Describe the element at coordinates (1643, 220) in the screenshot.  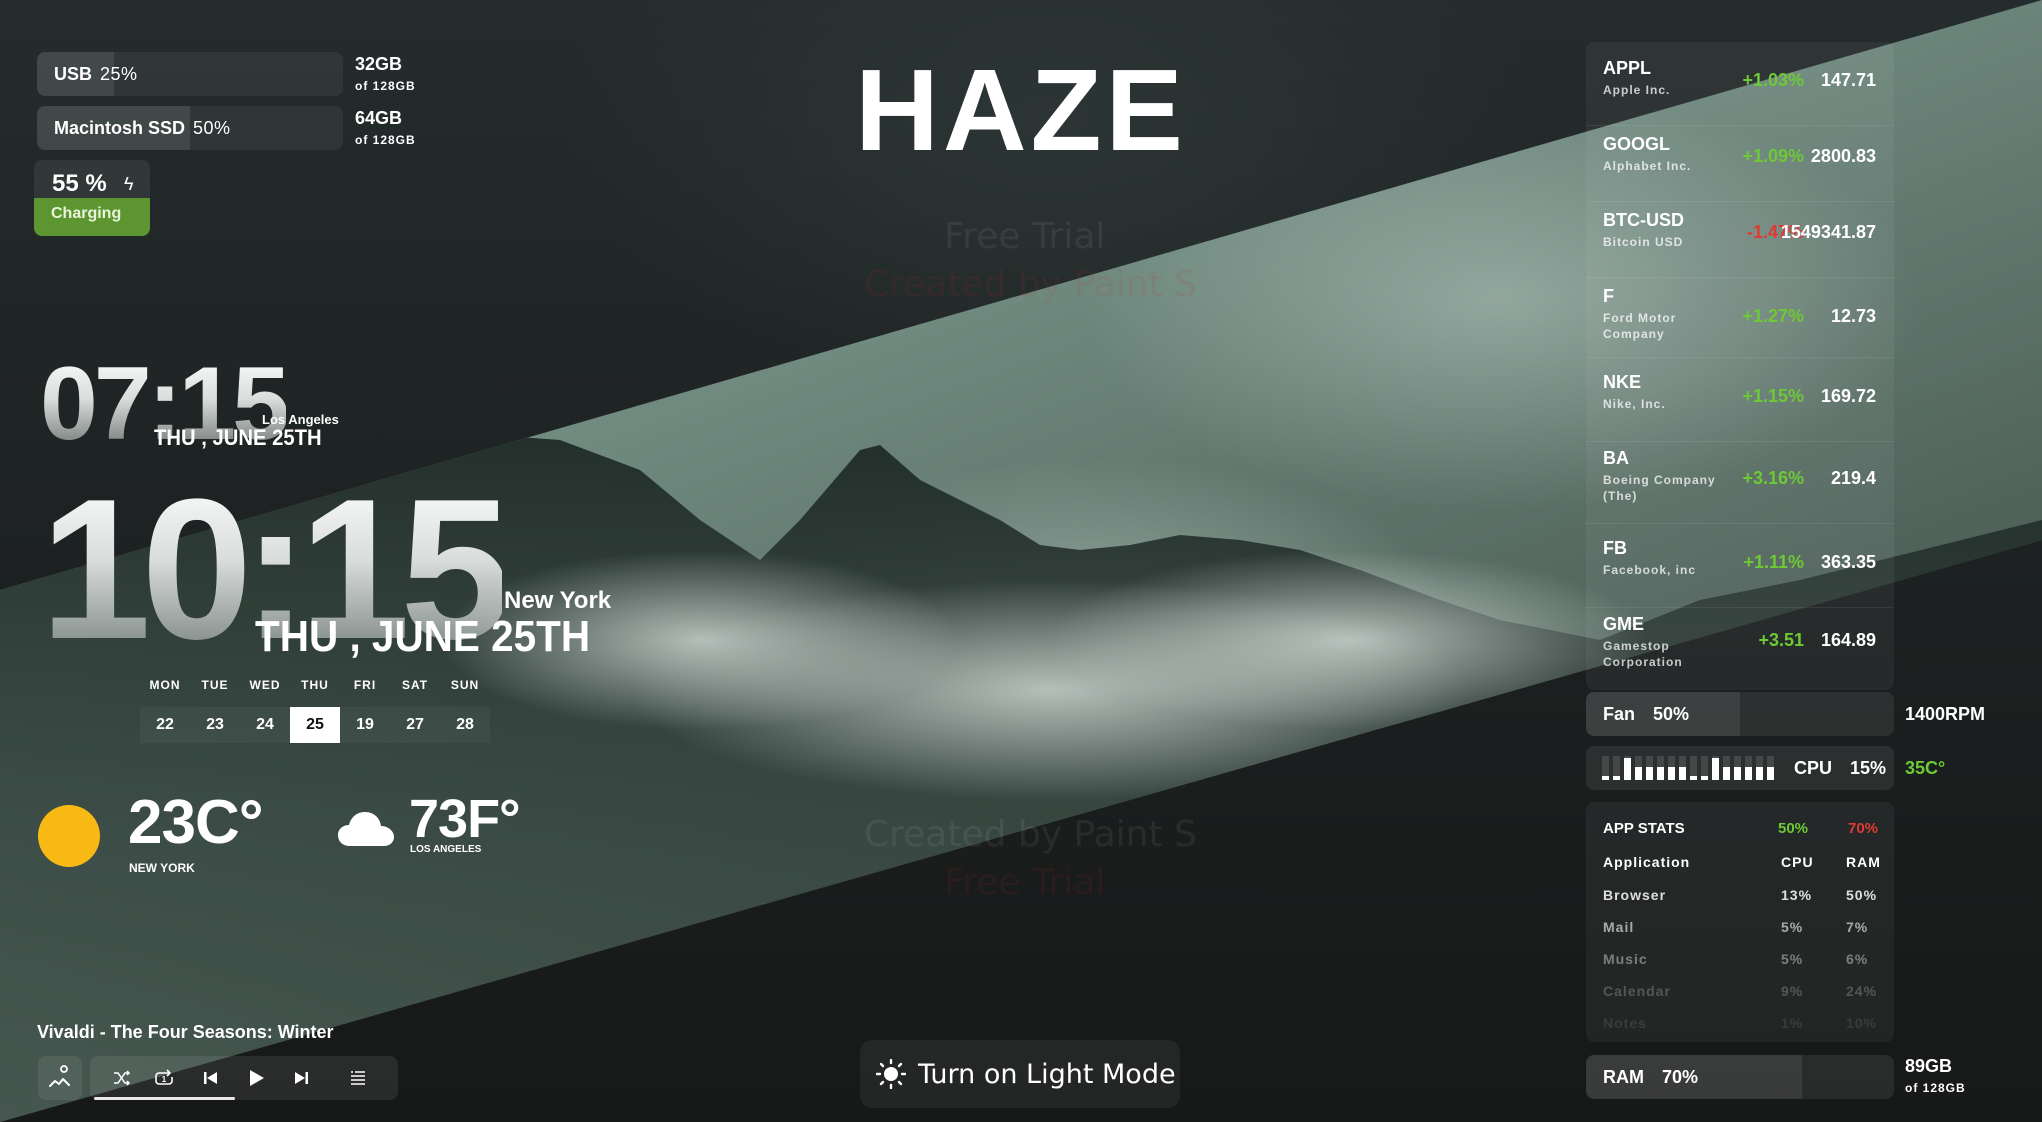
I see `stock-symbol: BTC-USD` at that location.